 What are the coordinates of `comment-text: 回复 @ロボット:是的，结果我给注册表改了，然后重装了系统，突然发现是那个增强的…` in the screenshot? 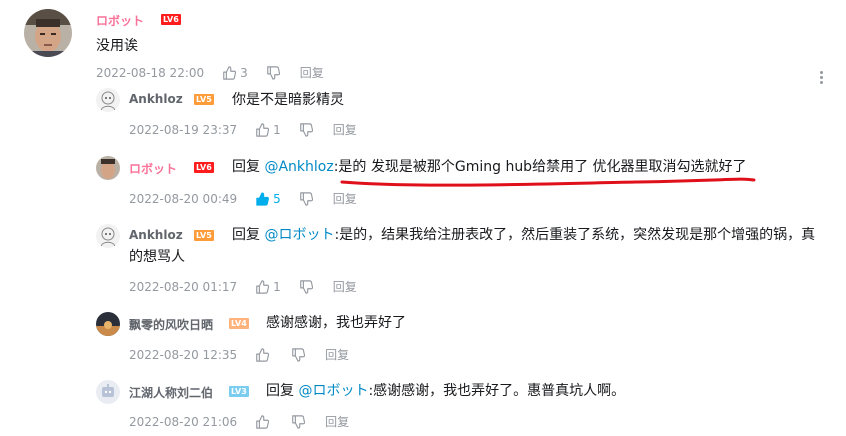 It's located at (523, 235).